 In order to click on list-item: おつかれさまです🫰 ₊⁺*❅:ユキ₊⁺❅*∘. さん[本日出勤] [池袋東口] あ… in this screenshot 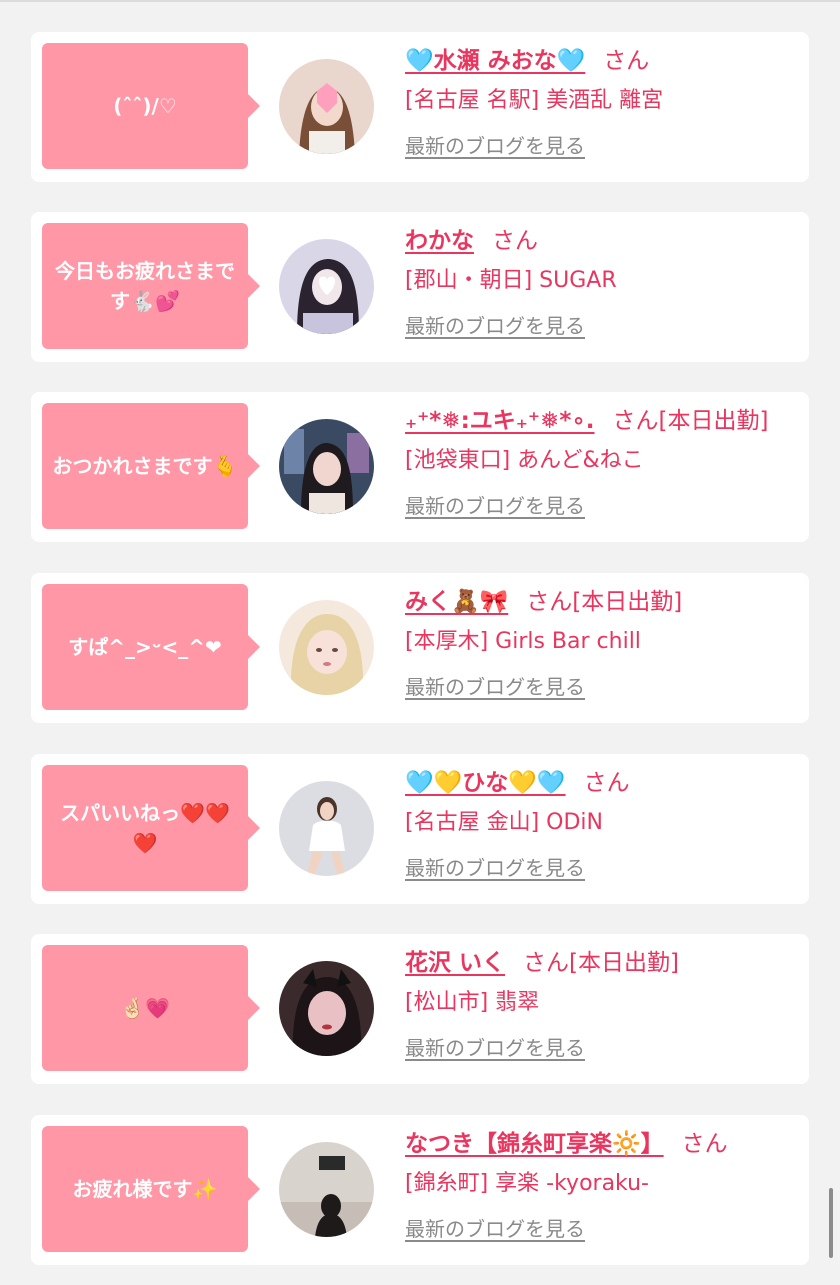, I will do `click(420, 467)`.